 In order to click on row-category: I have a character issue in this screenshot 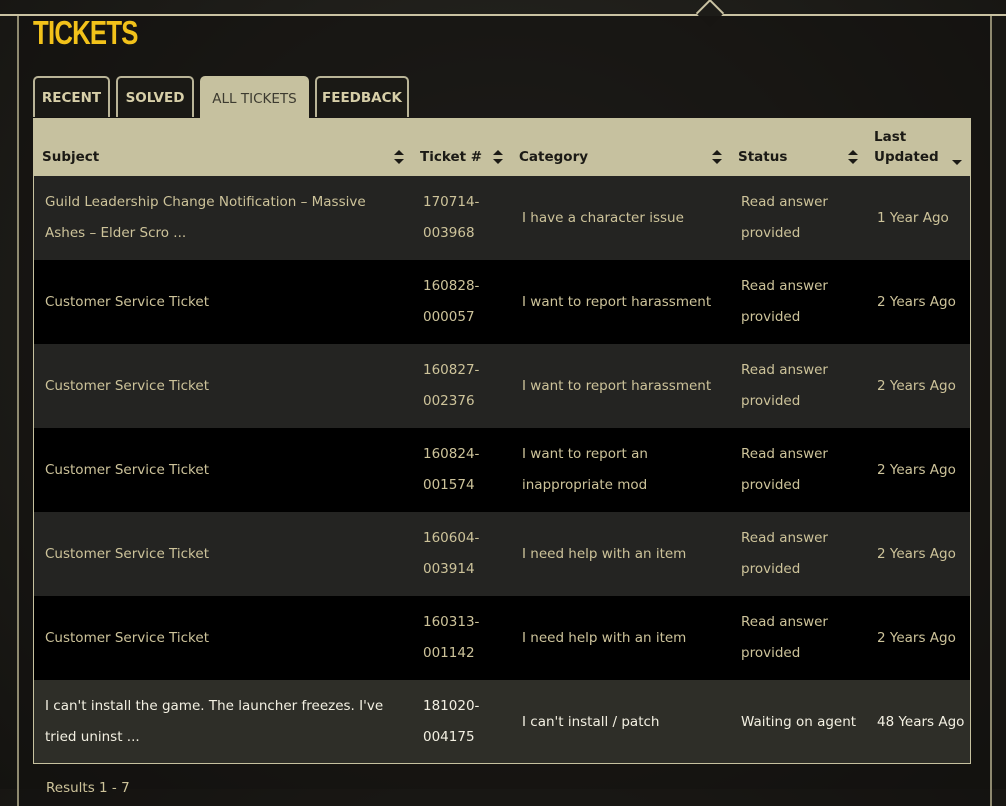, I will do `click(603, 217)`.